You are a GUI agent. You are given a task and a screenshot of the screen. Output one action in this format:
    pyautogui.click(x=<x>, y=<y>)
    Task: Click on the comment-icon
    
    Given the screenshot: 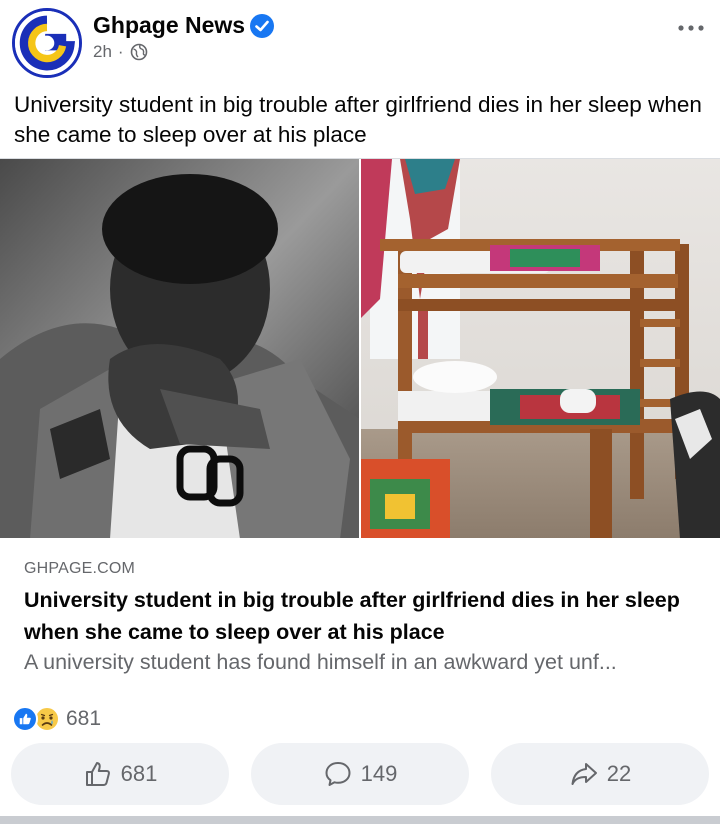 What is the action you would take?
    pyautogui.click(x=338, y=774)
    